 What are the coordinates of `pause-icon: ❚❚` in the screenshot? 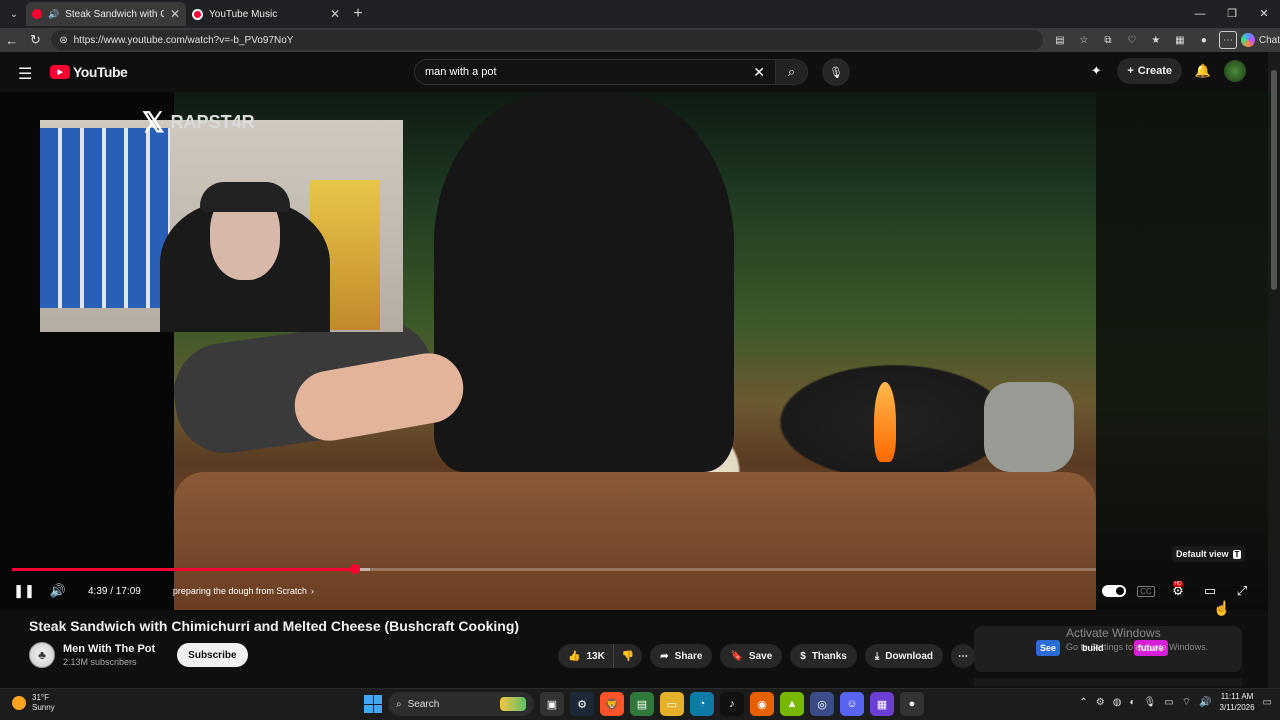 It's located at (24, 591).